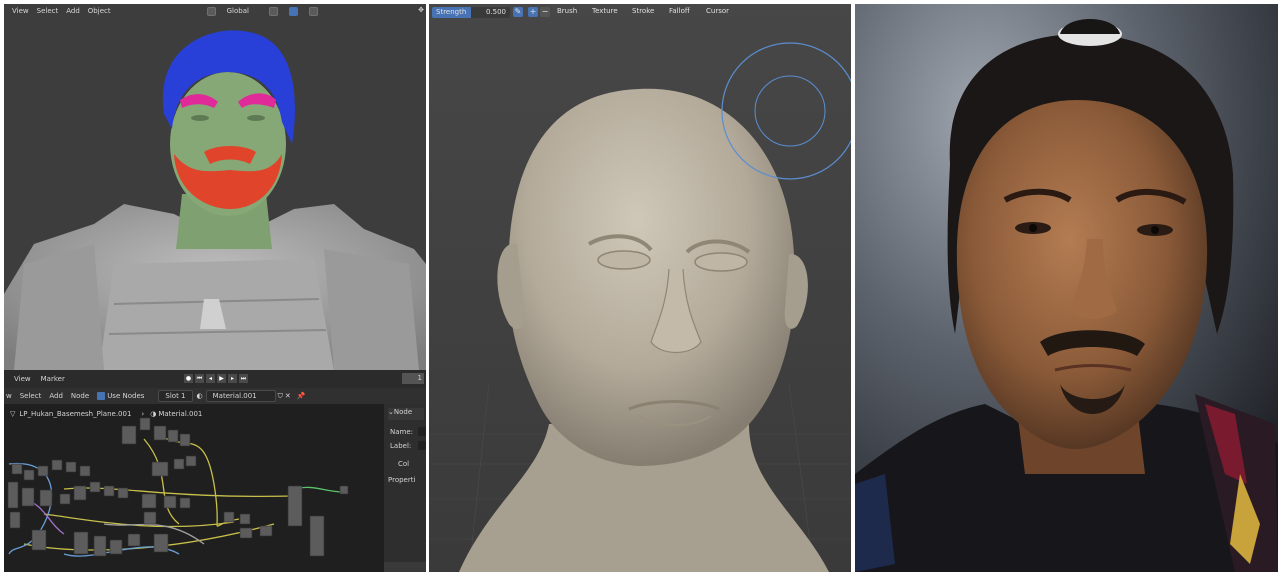 The image size is (1280, 576). What do you see at coordinates (451, 12) in the screenshot?
I see `strength-label: Strength` at bounding box center [451, 12].